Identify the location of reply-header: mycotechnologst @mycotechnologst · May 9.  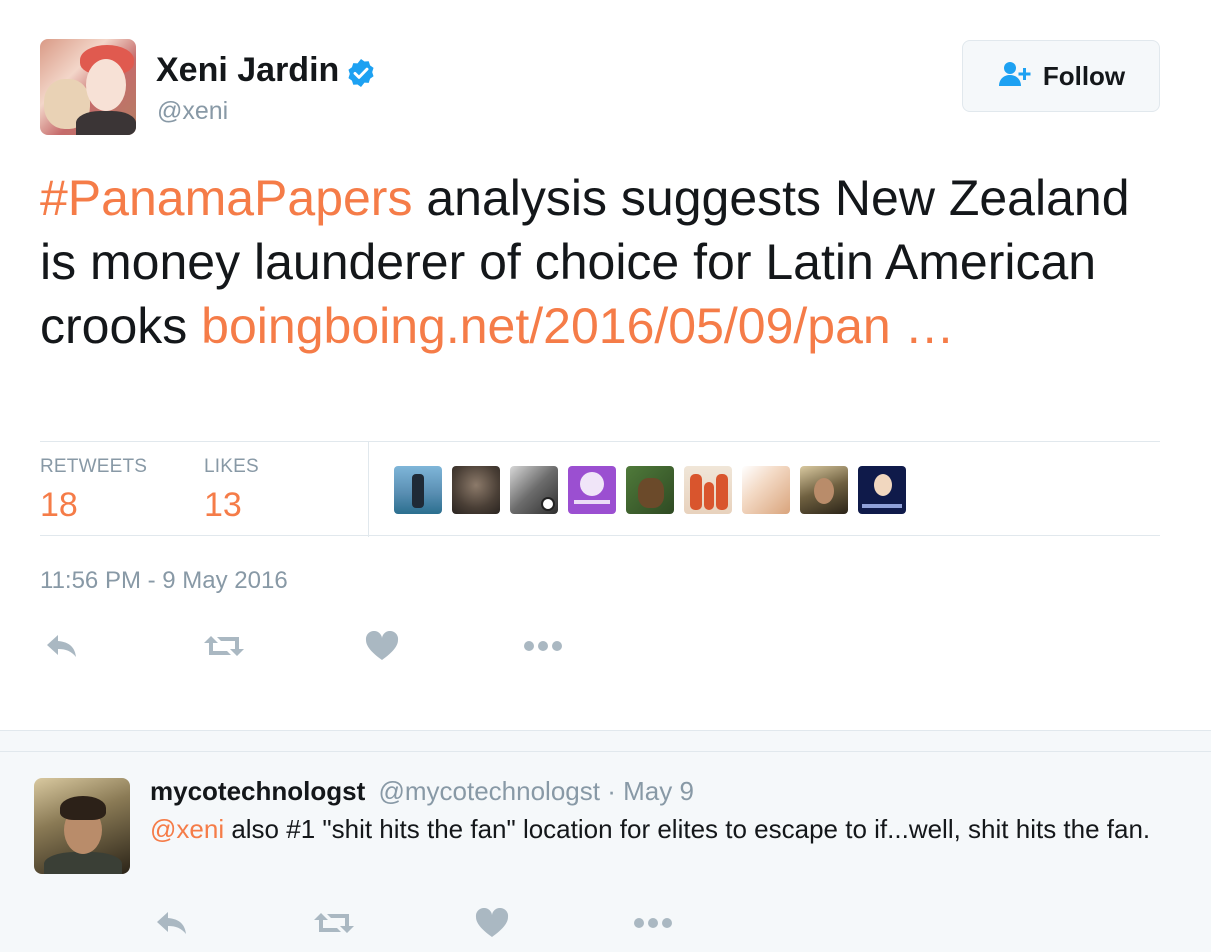
(422, 791).